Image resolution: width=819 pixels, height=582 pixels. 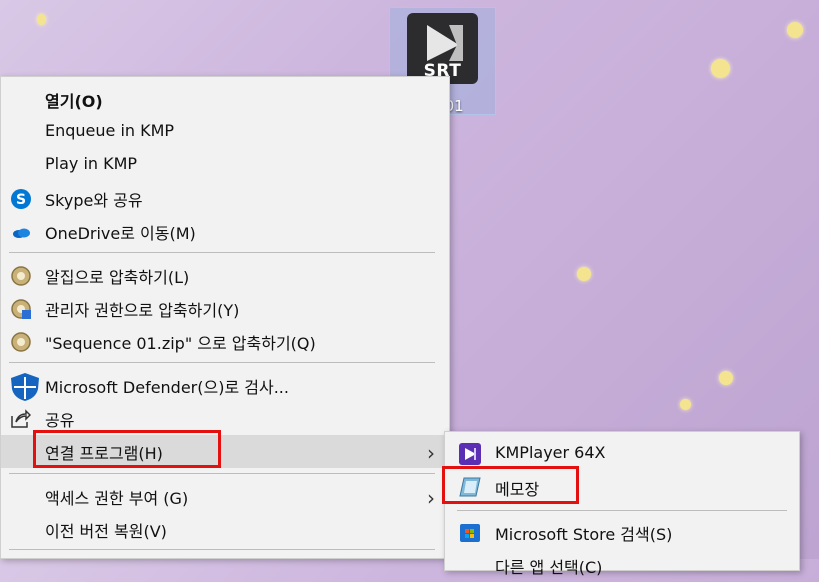 What do you see at coordinates (225, 132) in the screenshot?
I see `menu-item-enqueue-kmp: Enqueue in KMP` at bounding box center [225, 132].